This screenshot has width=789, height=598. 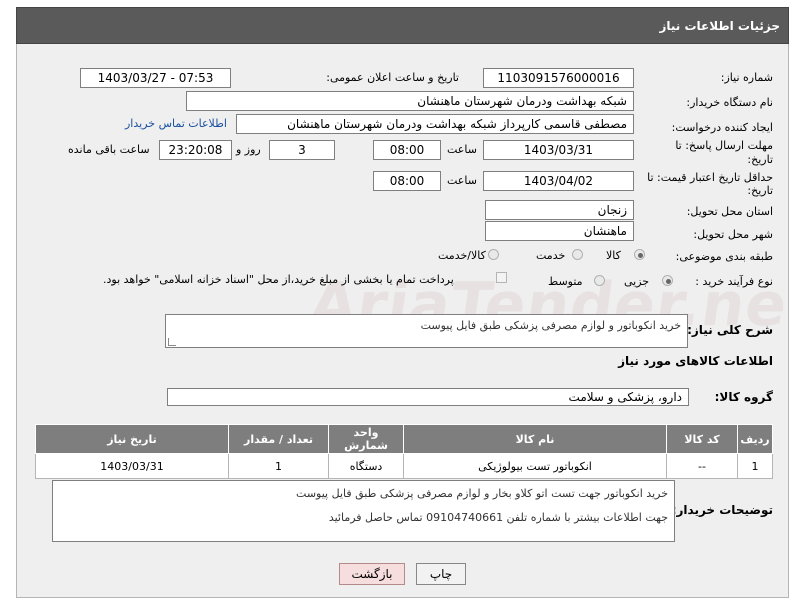 I want to click on response-time-label: ساعت, so click(x=462, y=149).